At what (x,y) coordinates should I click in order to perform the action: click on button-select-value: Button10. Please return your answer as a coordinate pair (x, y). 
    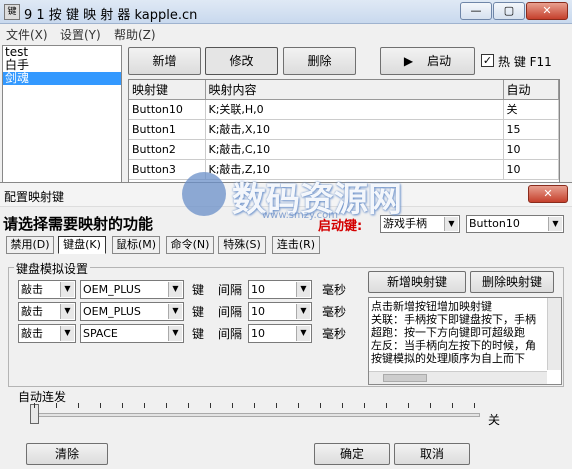
    Looking at the image, I should click on (494, 223).